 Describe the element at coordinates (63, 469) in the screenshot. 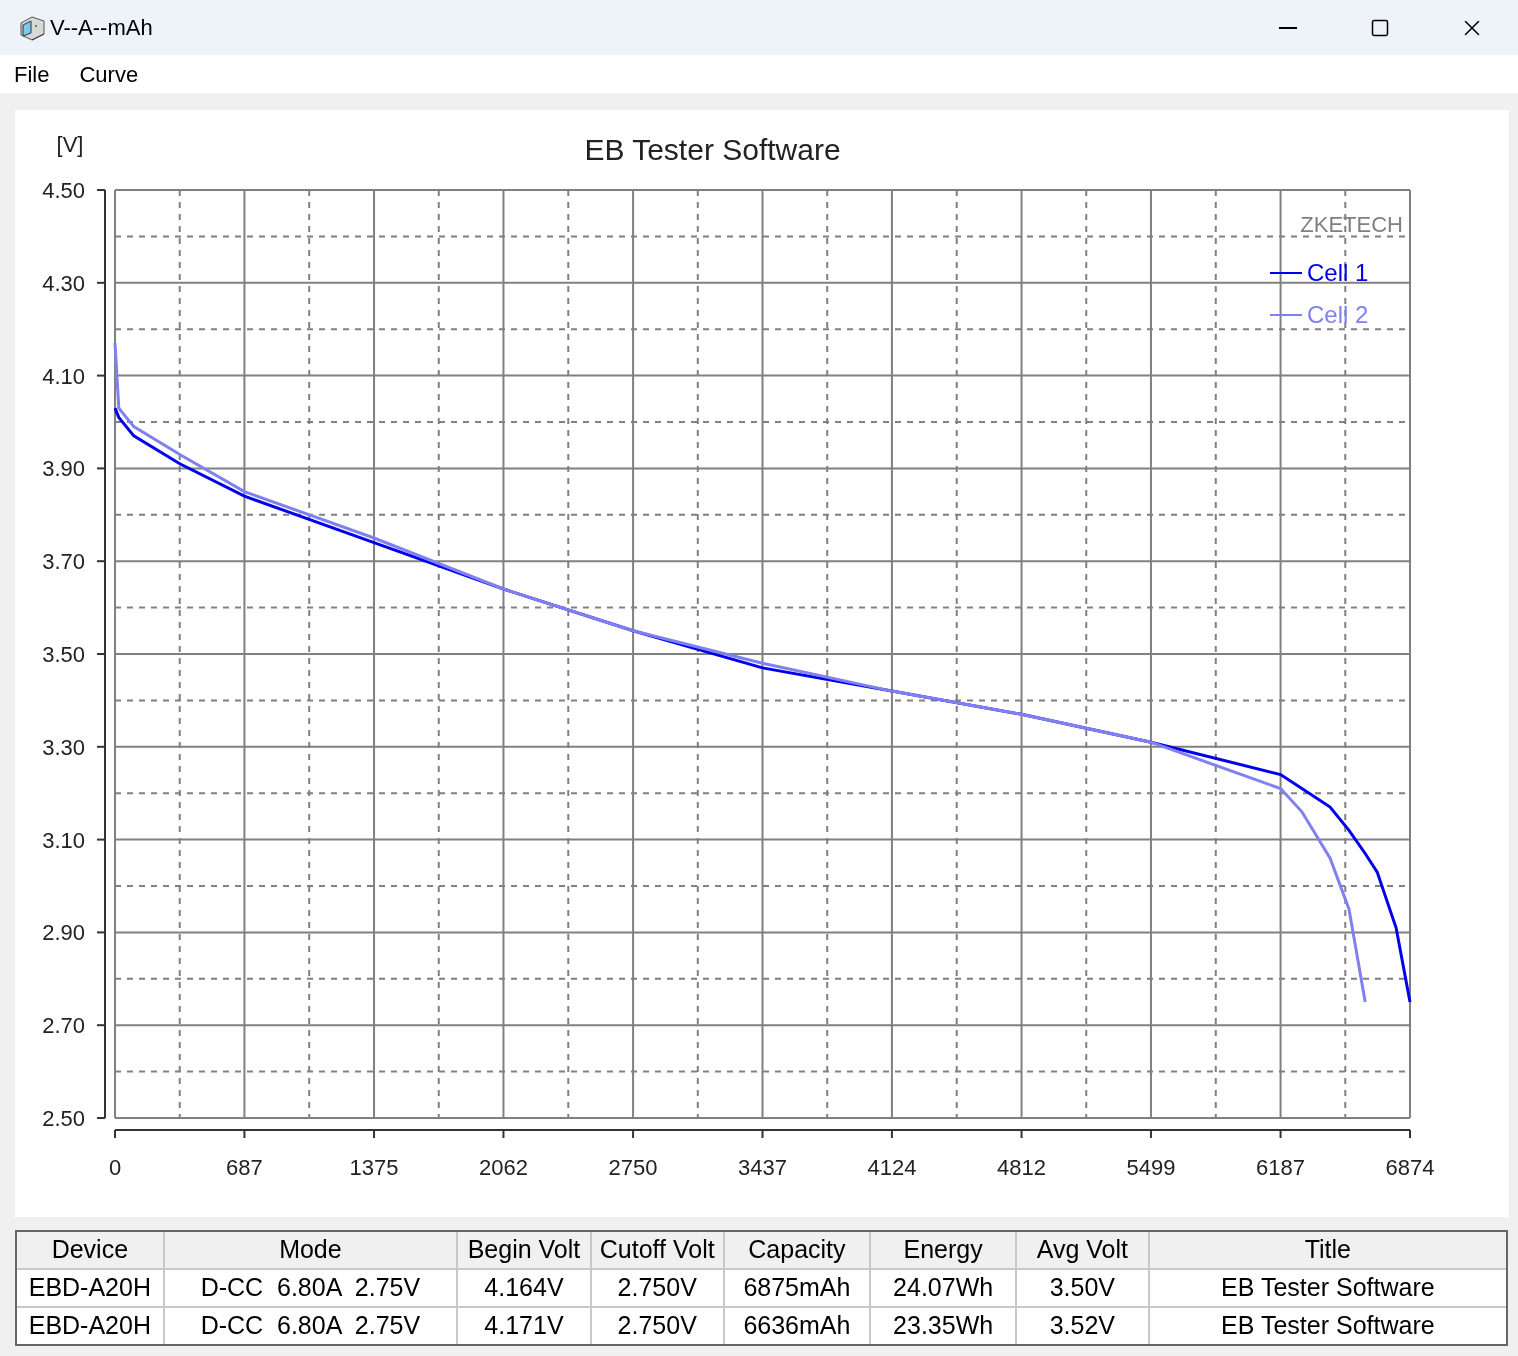

I see `y-tick-label: 3.90` at that location.